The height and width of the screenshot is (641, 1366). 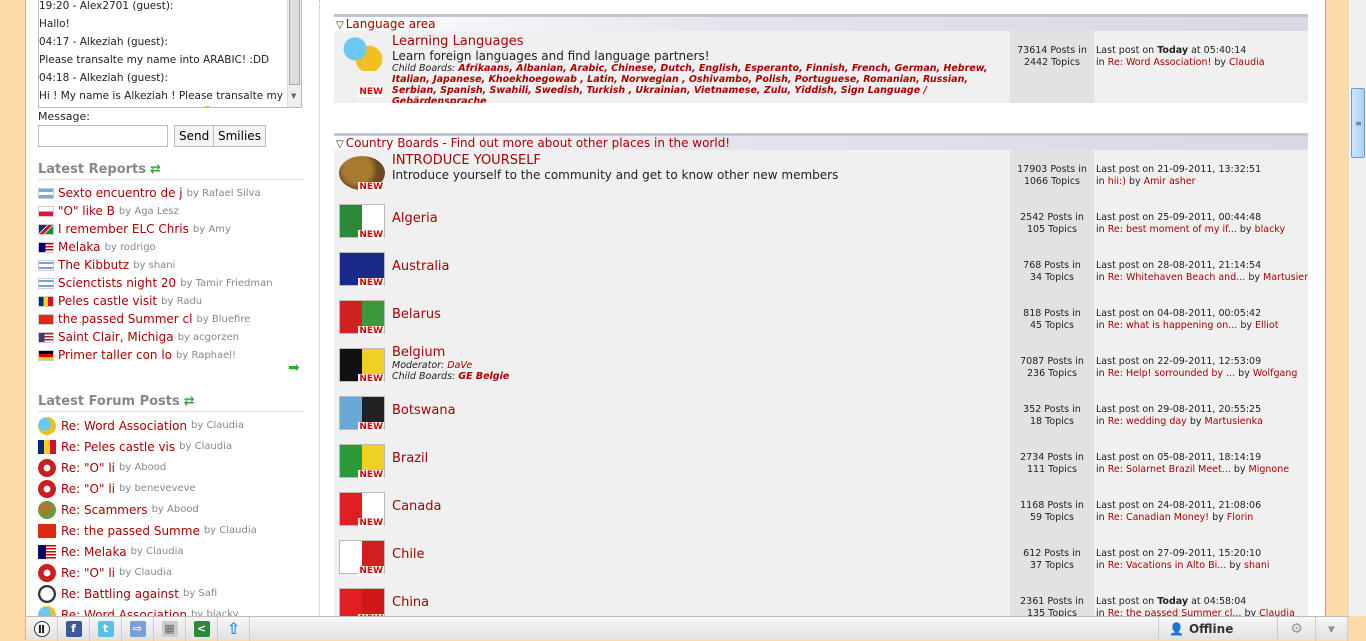 I want to click on report-link: Peles castle visit, so click(x=107, y=301).